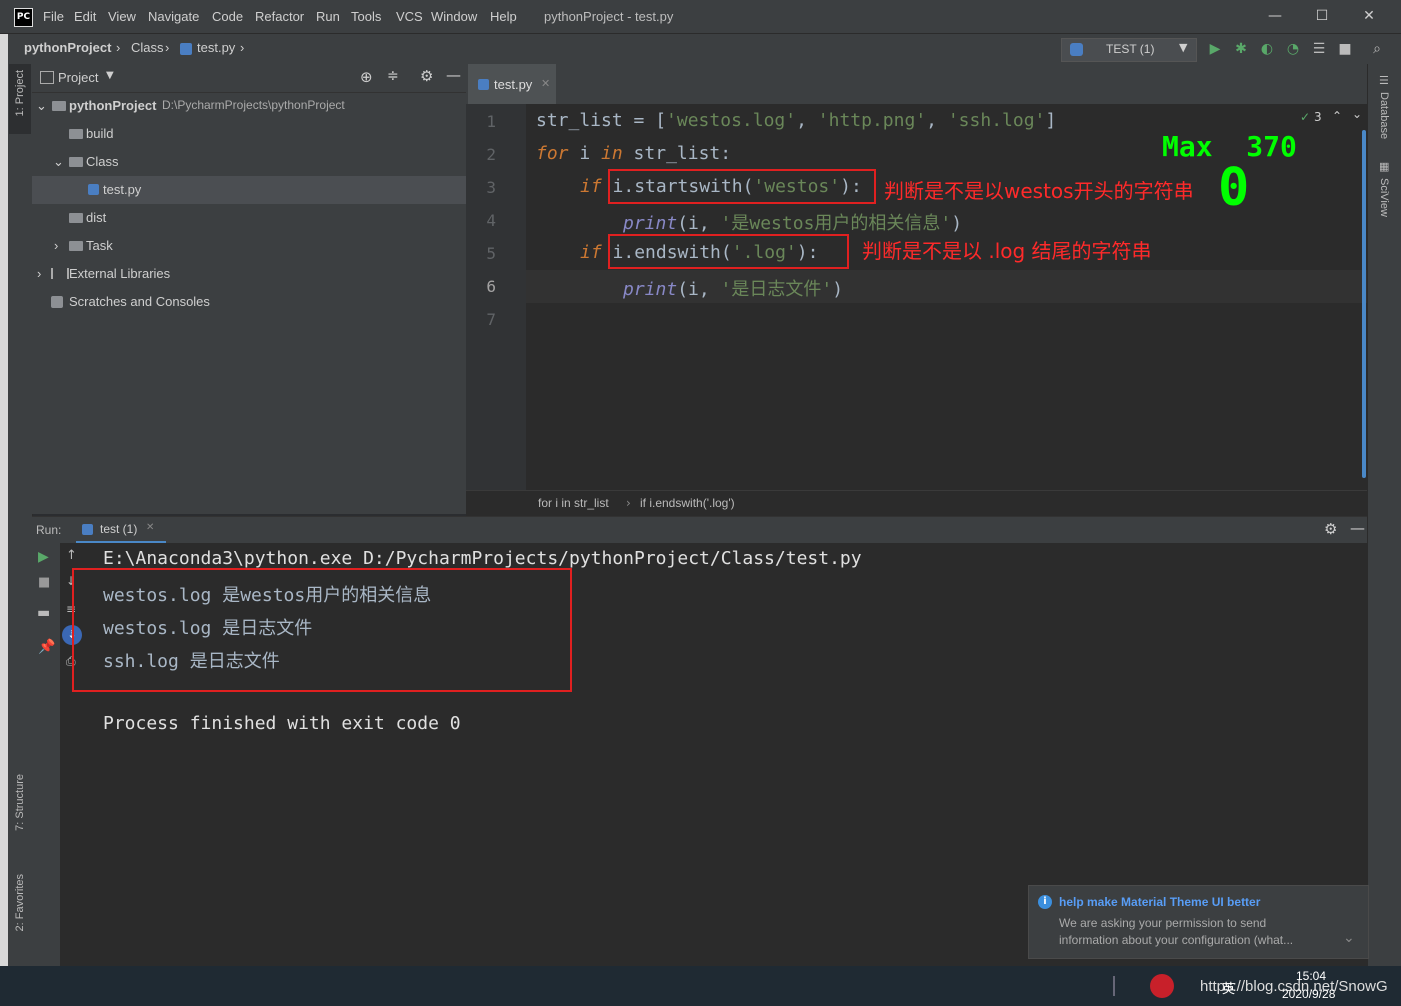  I want to click on maximize-button: ☐, so click(1322, 16).